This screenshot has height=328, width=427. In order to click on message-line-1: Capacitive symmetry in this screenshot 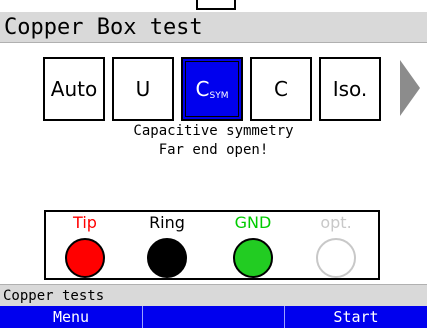, I will do `click(213, 131)`.